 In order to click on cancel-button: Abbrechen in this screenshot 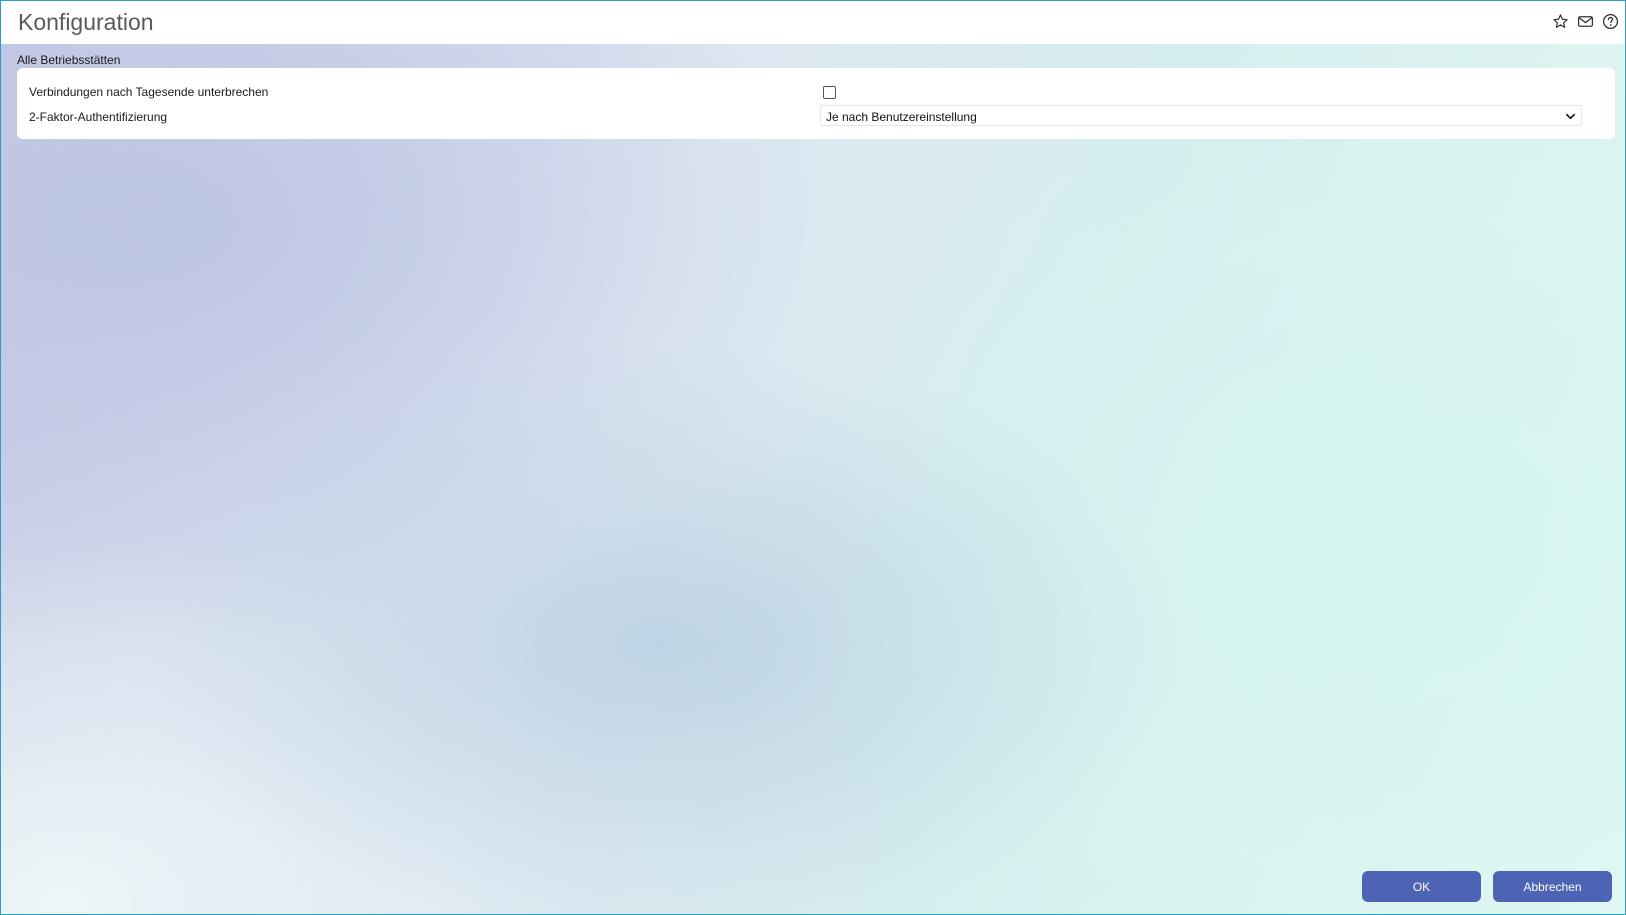, I will do `click(1552, 886)`.